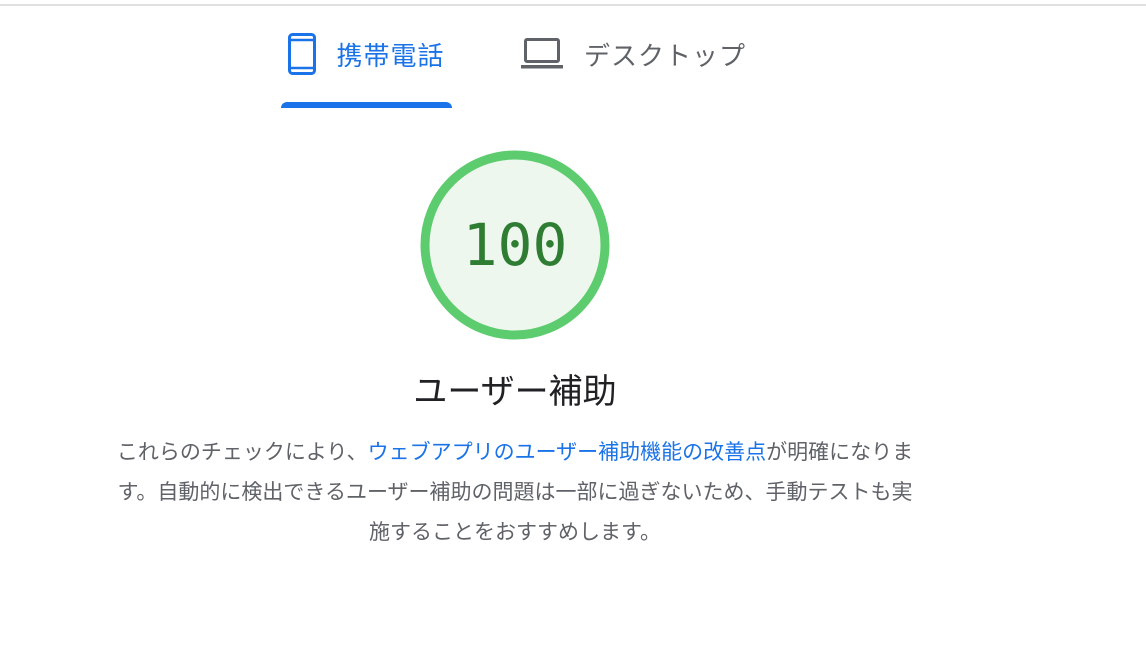 This screenshot has height=658, width=1146. What do you see at coordinates (665, 56) in the screenshot?
I see `tab-desktop-label: デスクトップ` at bounding box center [665, 56].